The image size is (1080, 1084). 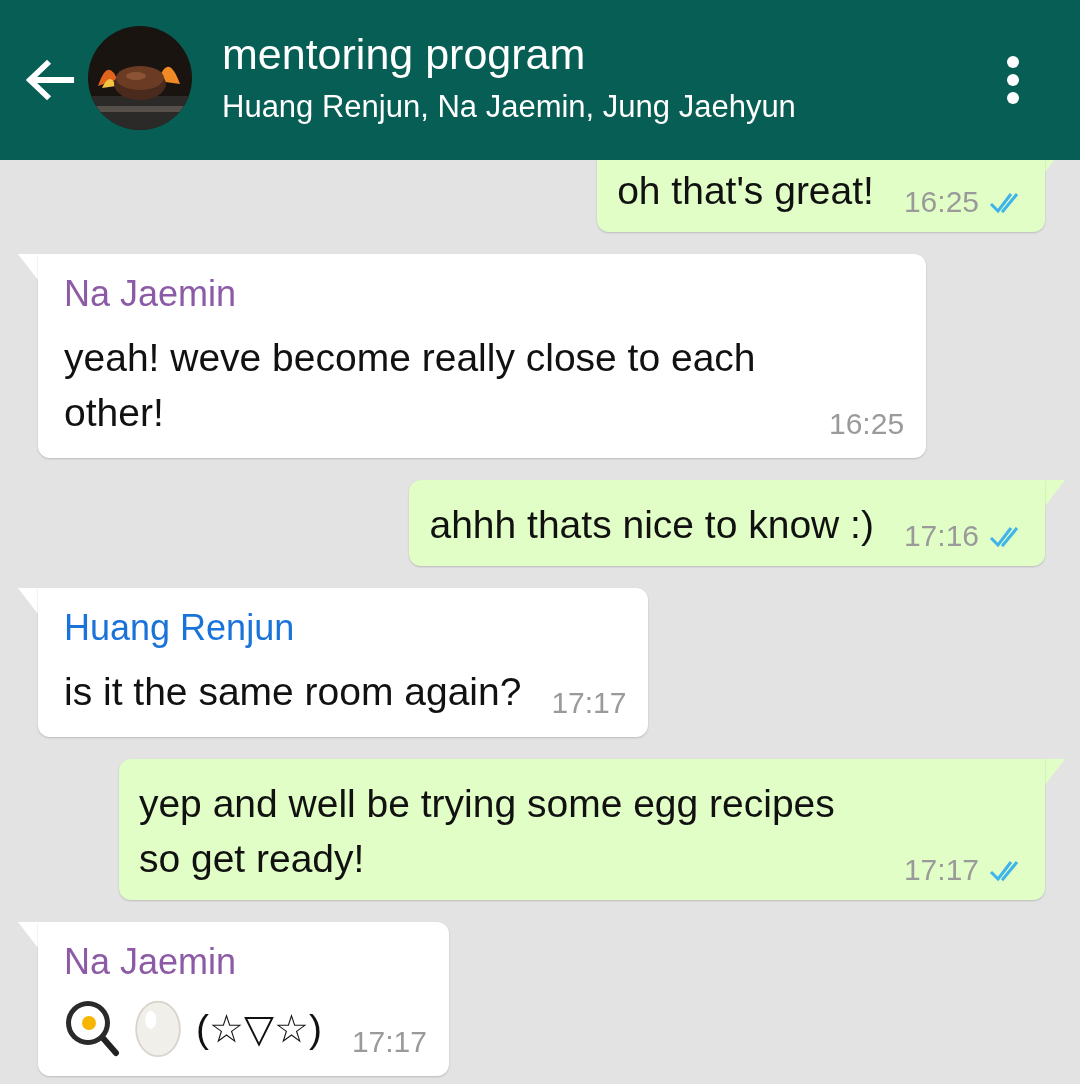 I want to click on back-arrow-icon, so click(x=51, y=80).